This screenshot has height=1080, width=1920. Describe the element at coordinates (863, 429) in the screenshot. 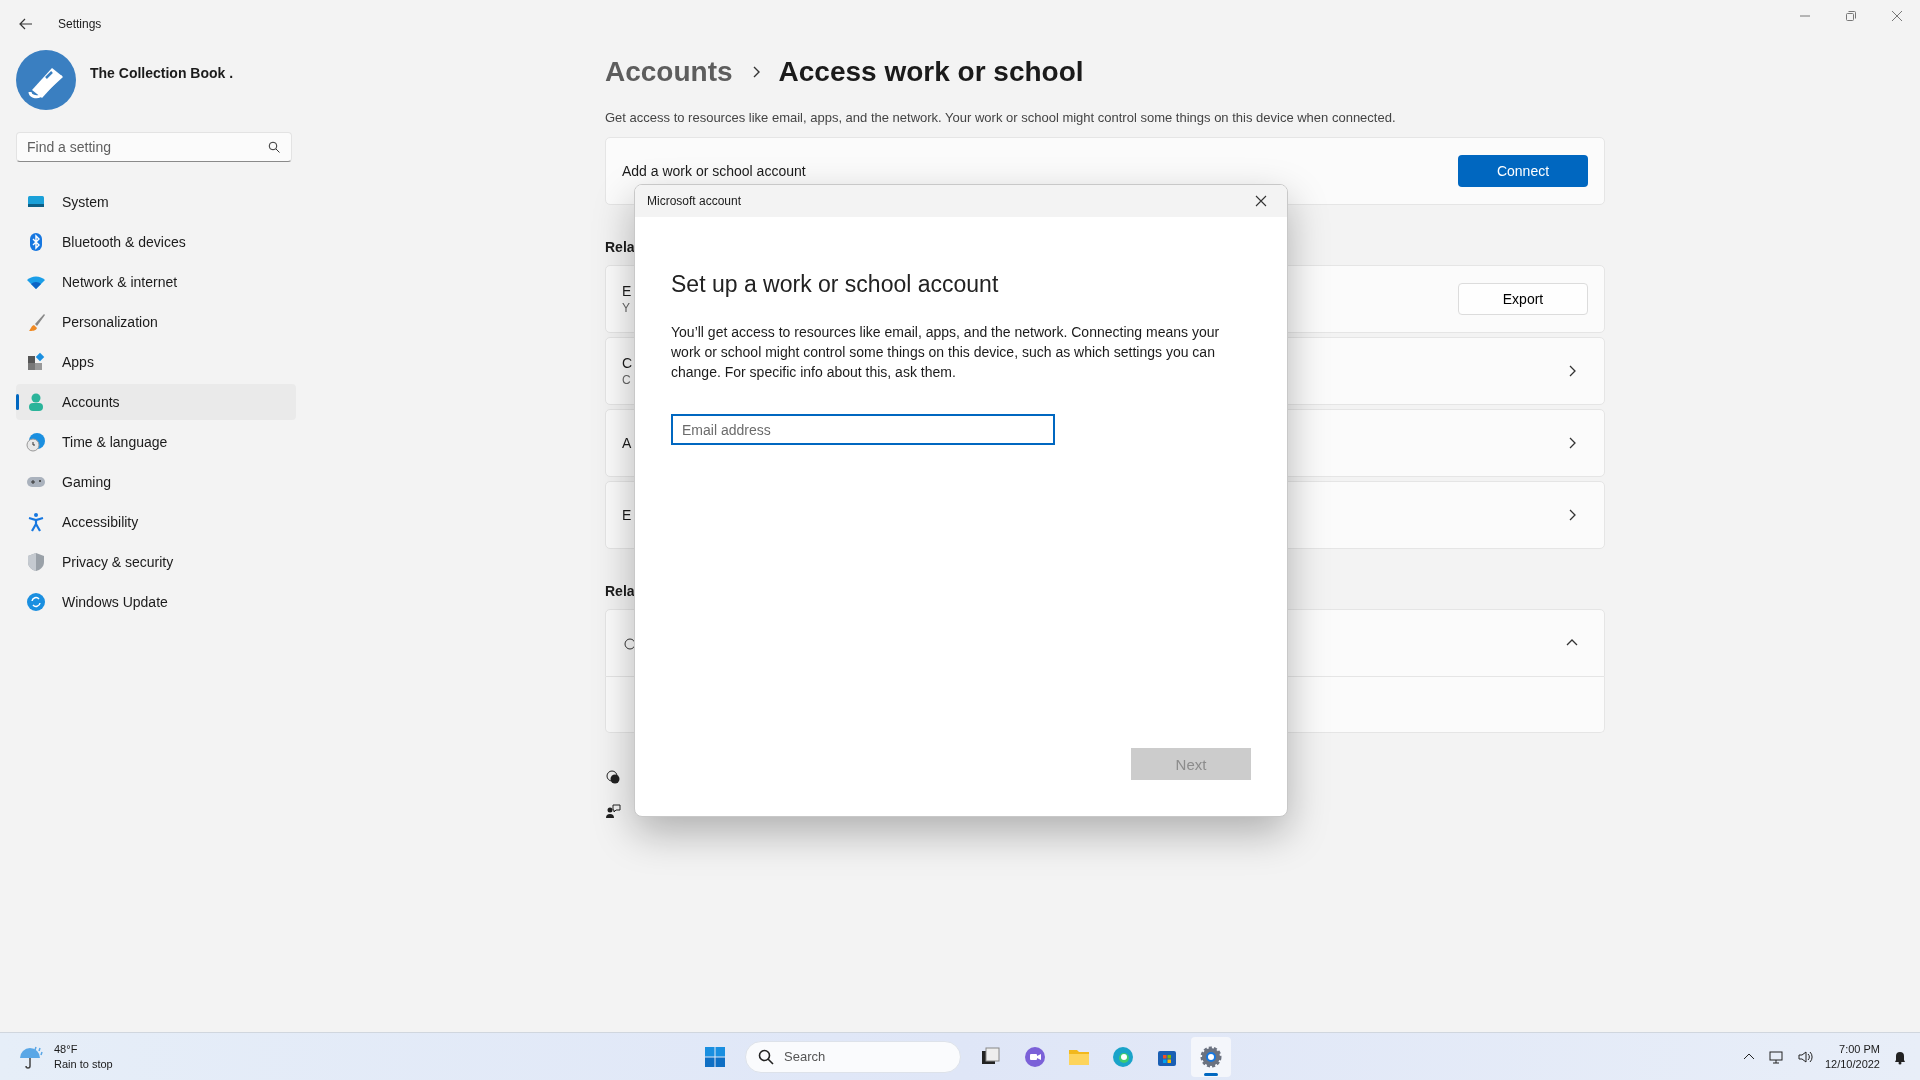

I see `email-field: Email address` at that location.